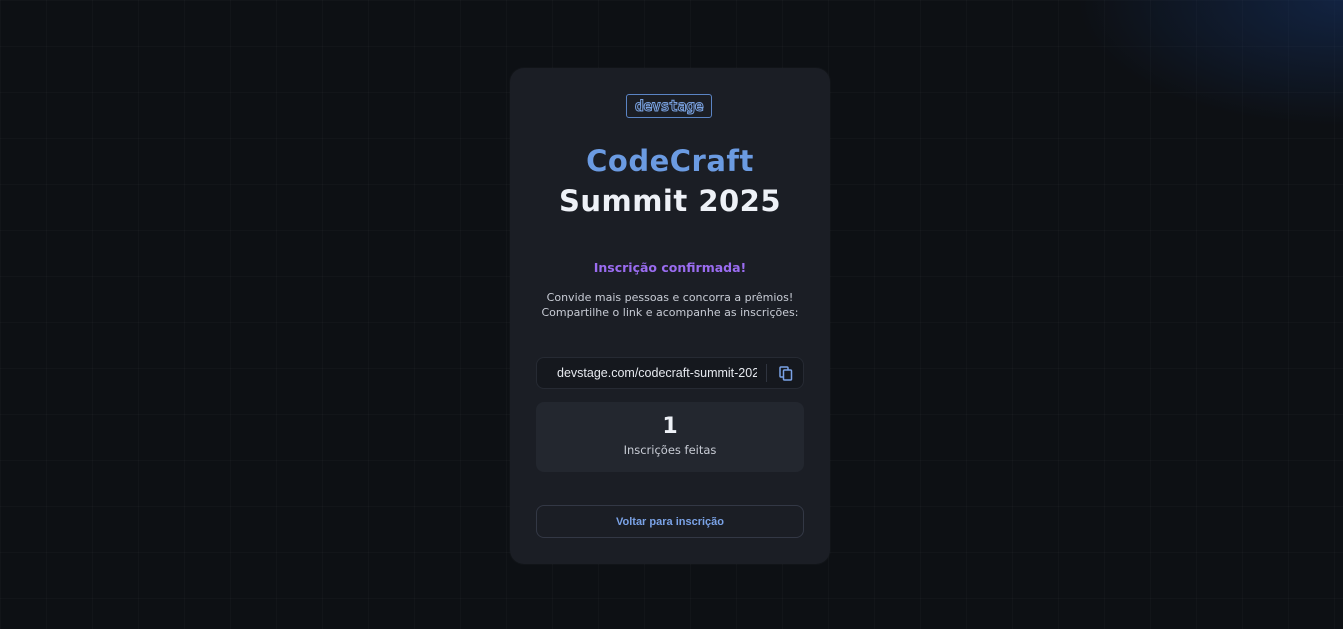 The width and height of the screenshot is (1343, 629). What do you see at coordinates (657, 373) in the screenshot?
I see `invite-link-text: devstage.com/codecraft-summit-2025/7` at bounding box center [657, 373].